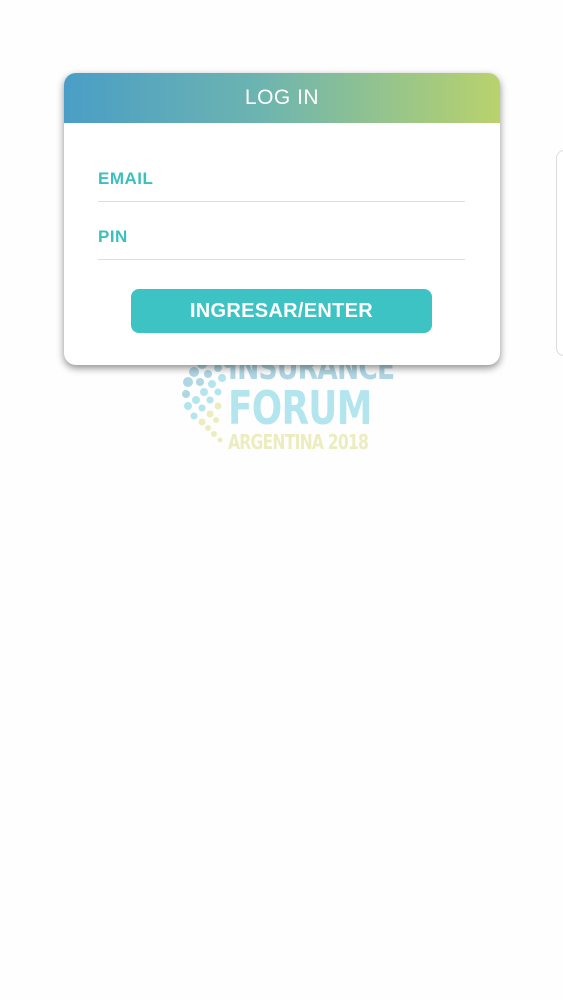 The image size is (563, 1000). What do you see at coordinates (281, 311) in the screenshot?
I see `enter-button: INGRESAR/ENTER` at bounding box center [281, 311].